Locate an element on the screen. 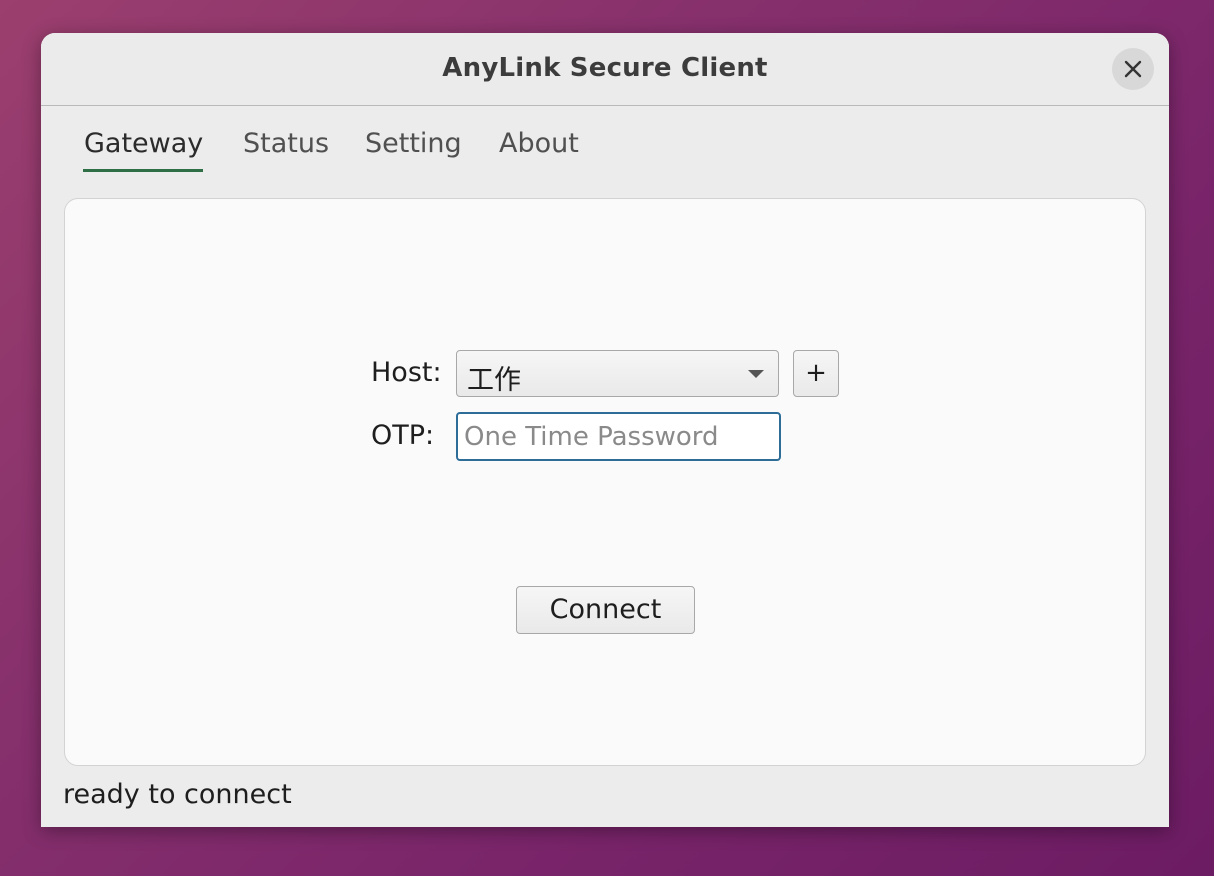 This screenshot has height=876, width=1214. add-host-button: + is located at coordinates (816, 373).